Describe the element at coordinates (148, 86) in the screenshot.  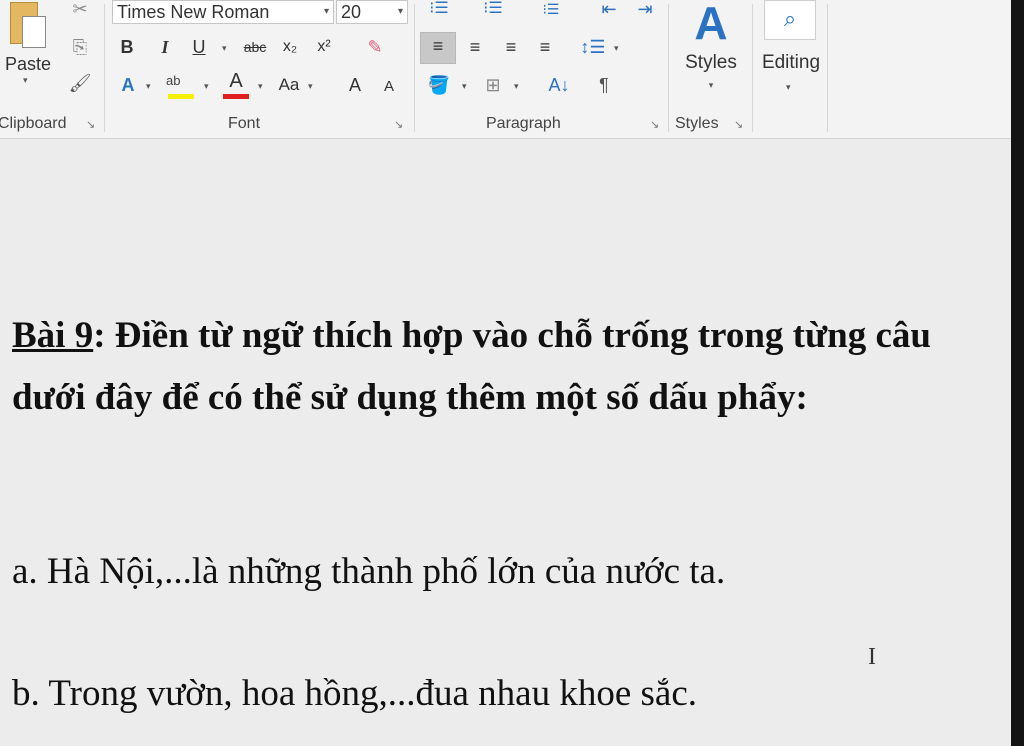
I see `text-effects-dropdown-icon: ▾` at that location.